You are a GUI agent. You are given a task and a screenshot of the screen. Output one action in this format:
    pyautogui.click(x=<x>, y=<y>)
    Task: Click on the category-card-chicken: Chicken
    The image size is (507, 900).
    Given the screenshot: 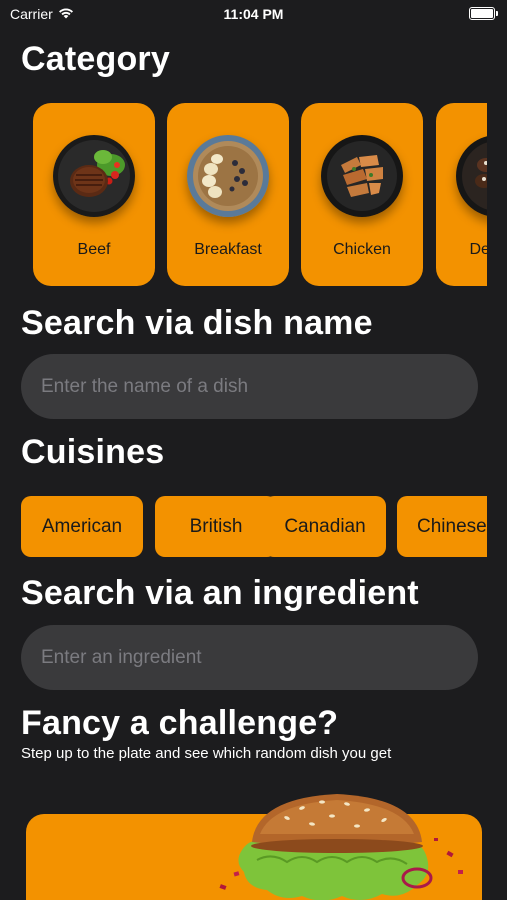 What is the action you would take?
    pyautogui.click(x=362, y=194)
    